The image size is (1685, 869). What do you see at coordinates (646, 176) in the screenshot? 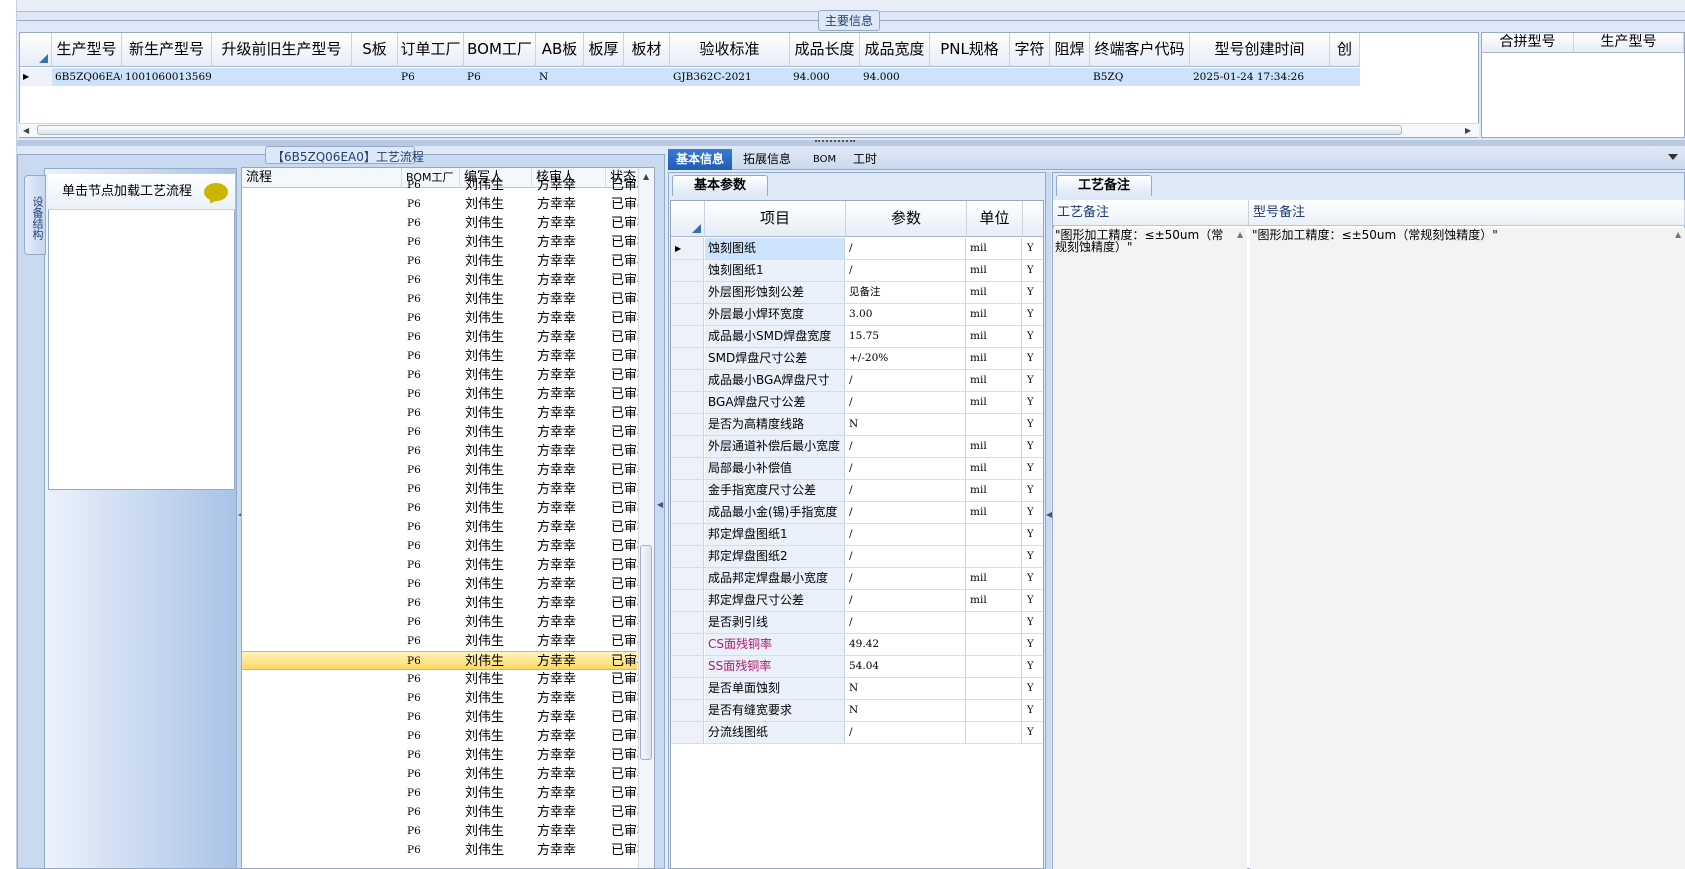
I see `scroll-up-icon: ▲` at bounding box center [646, 176].